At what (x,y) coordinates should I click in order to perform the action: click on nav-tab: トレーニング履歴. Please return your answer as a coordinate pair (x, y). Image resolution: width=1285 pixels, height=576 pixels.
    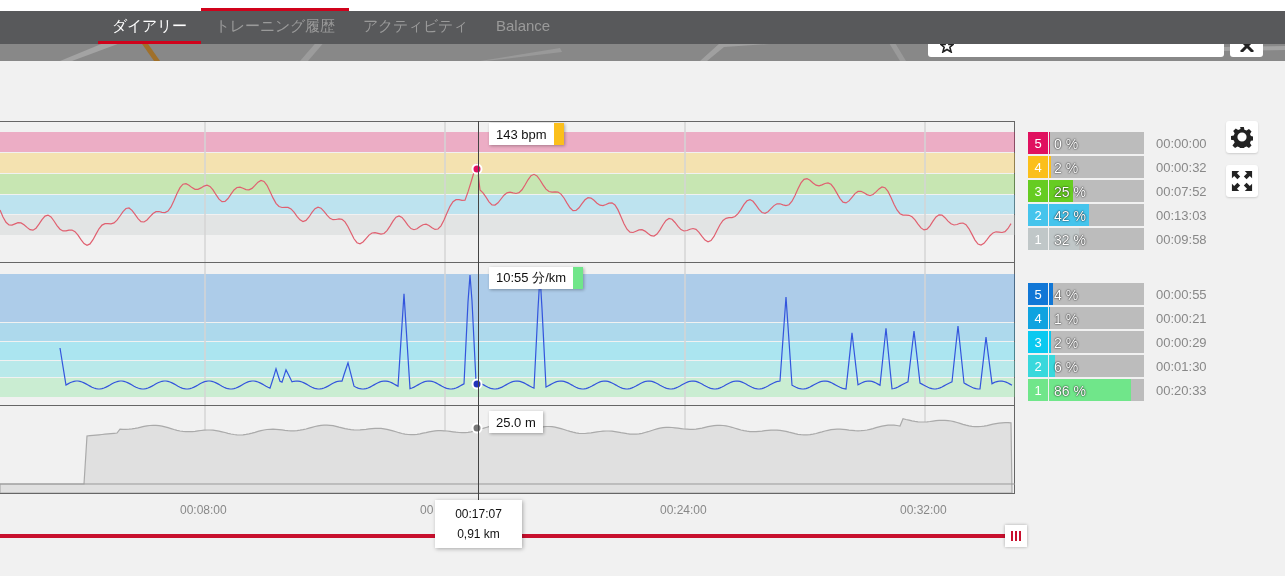
    Looking at the image, I should click on (275, 26).